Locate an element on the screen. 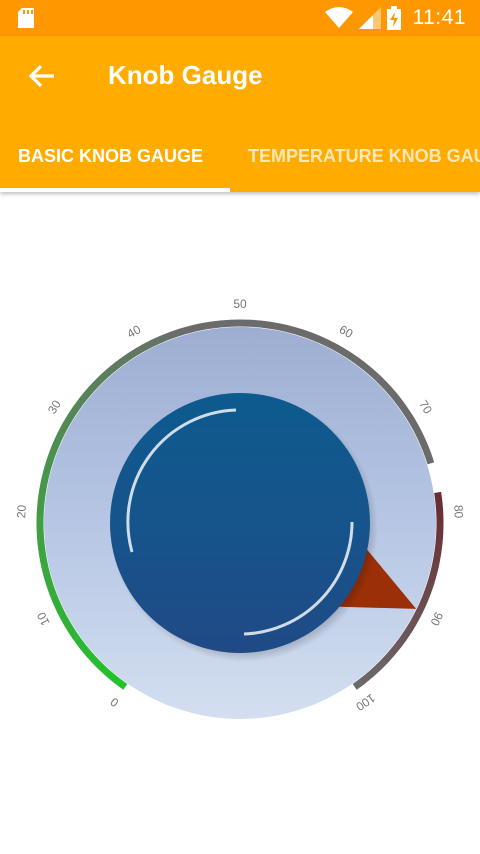 This screenshot has height=854, width=480. tab-bar: BASIC KNOB GAUGE TEMPERATURE KNOB GAUGE is located at coordinates (240, 160).